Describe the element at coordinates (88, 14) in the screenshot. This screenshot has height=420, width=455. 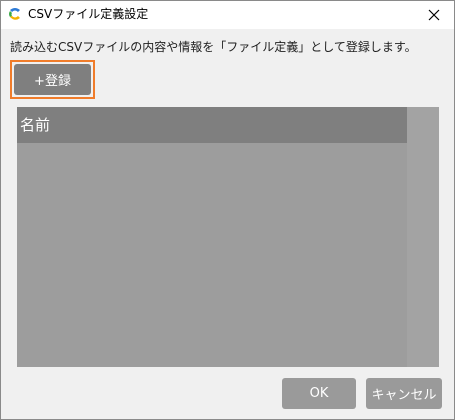
I see `window-title: CSVファイル定義設定` at that location.